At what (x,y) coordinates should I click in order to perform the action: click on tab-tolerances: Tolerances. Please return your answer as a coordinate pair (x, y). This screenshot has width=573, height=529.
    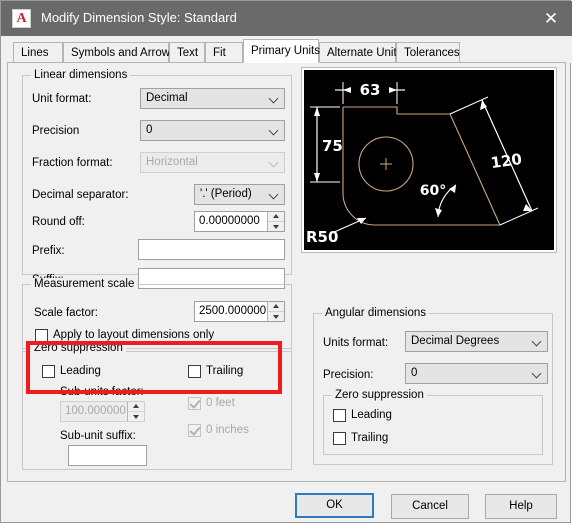
    Looking at the image, I should click on (428, 52).